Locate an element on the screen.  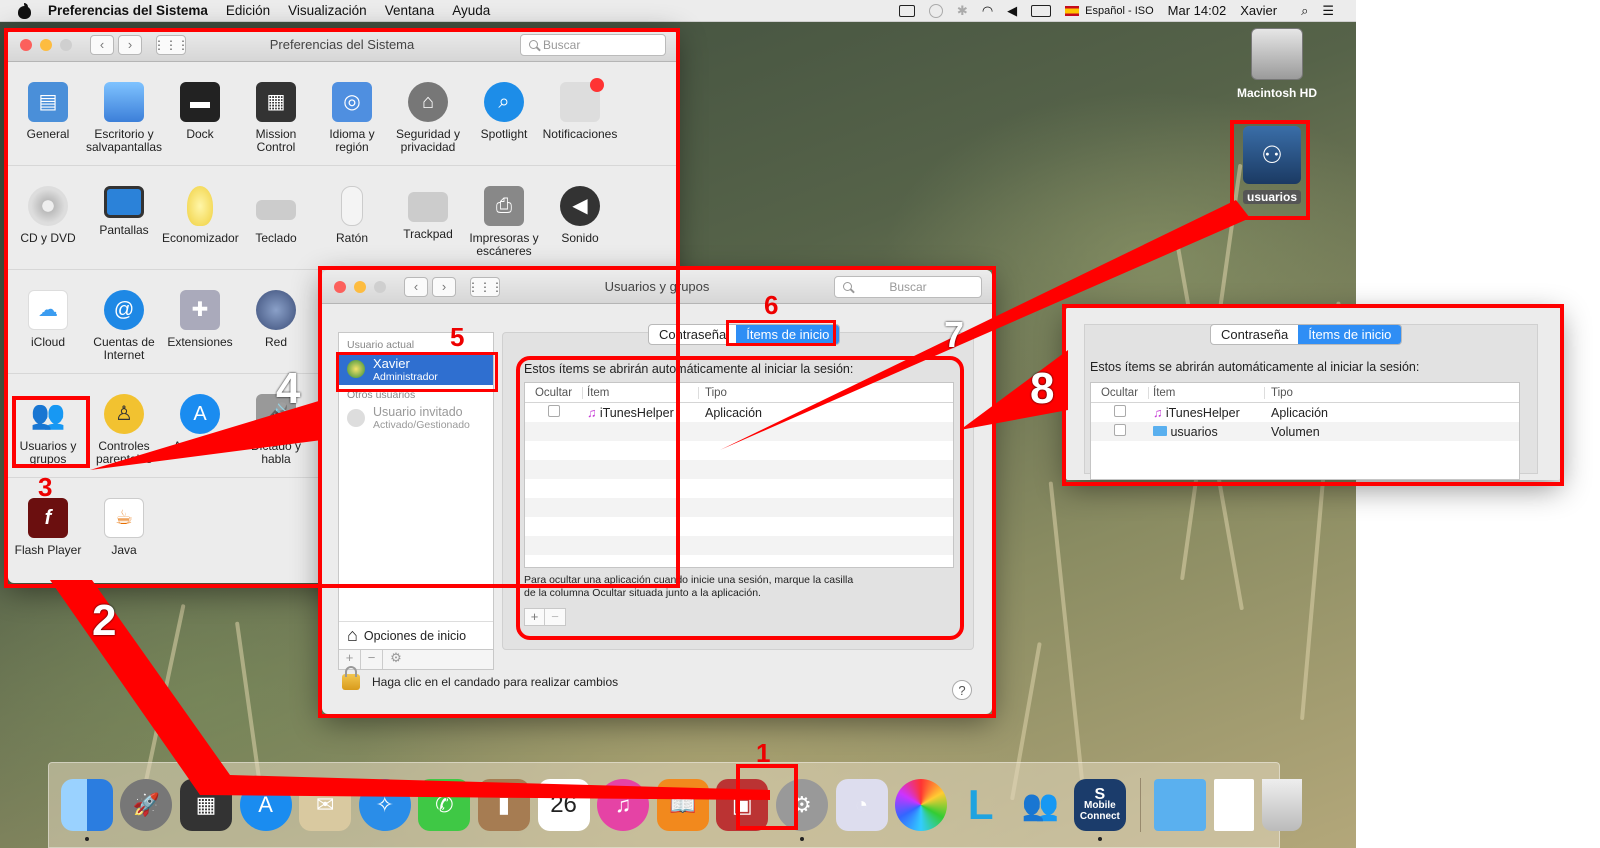
pref-impresoras: ⎙ Impresoras y escáneres is located at coordinates (504, 222).